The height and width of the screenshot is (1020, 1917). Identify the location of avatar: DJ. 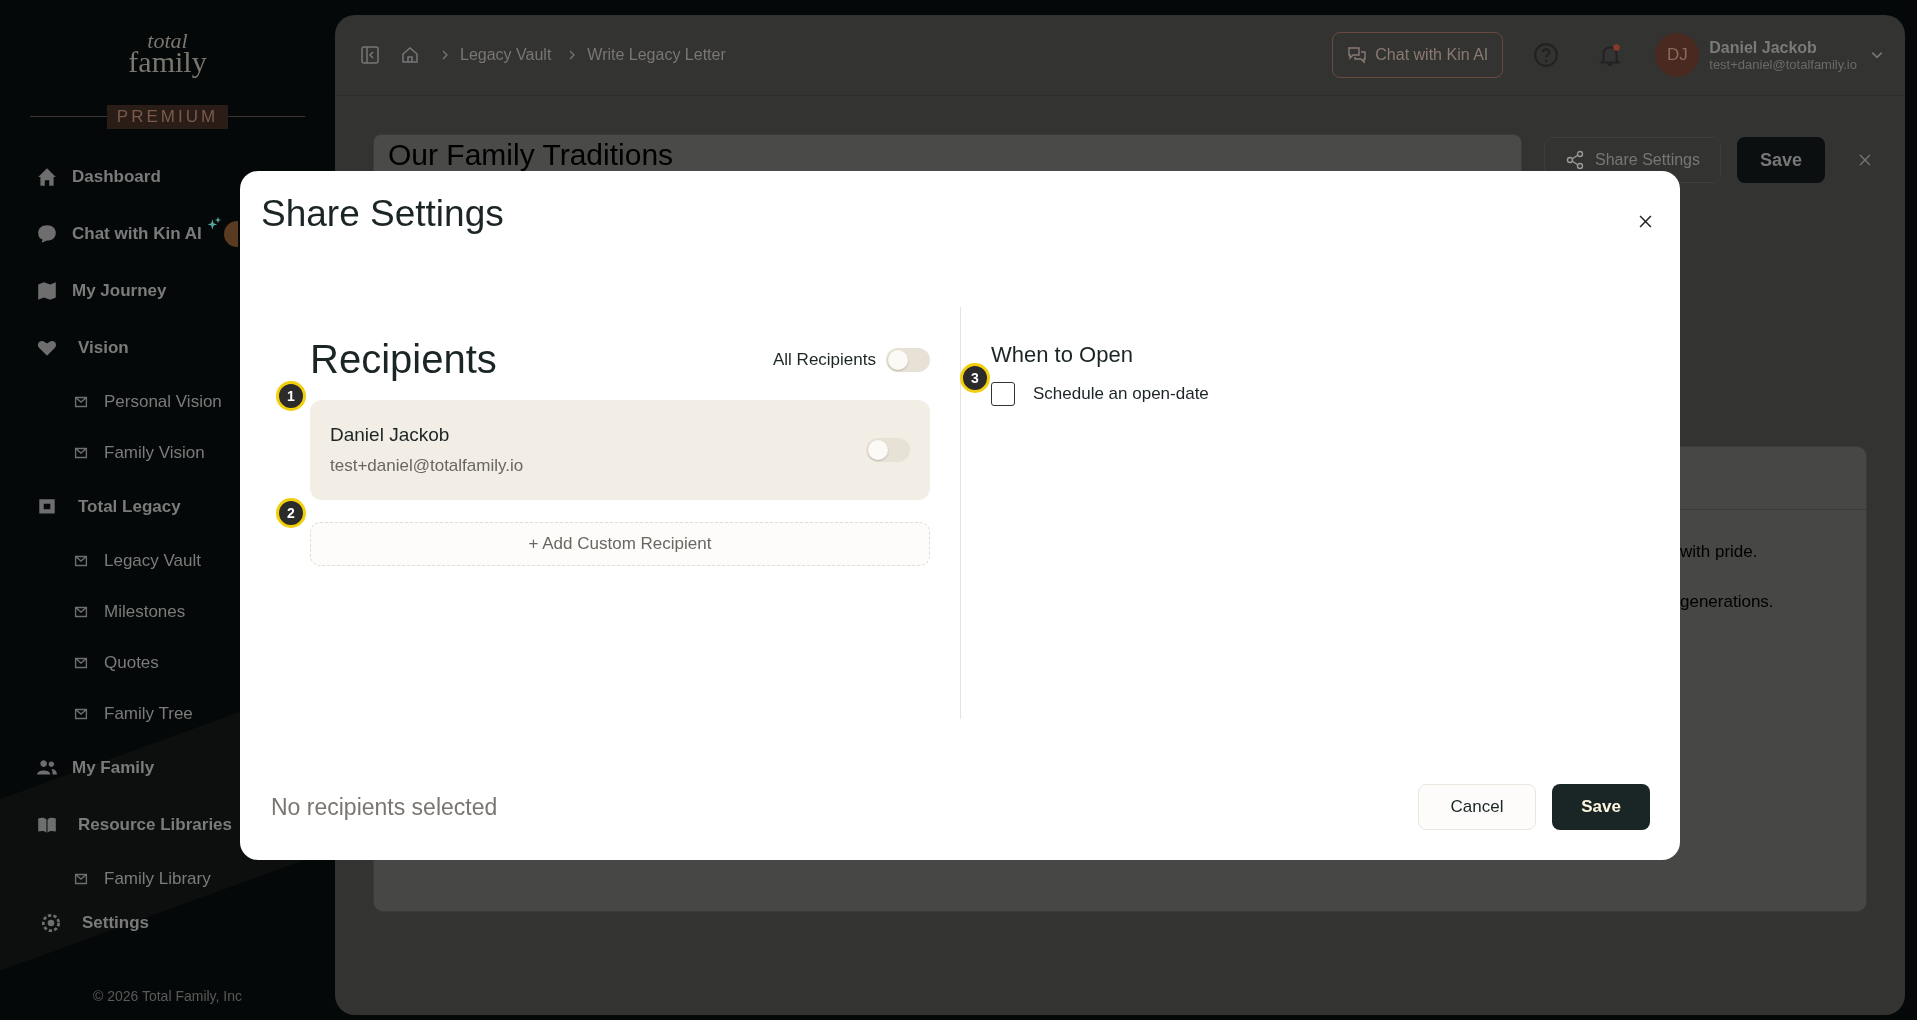
(1677, 55).